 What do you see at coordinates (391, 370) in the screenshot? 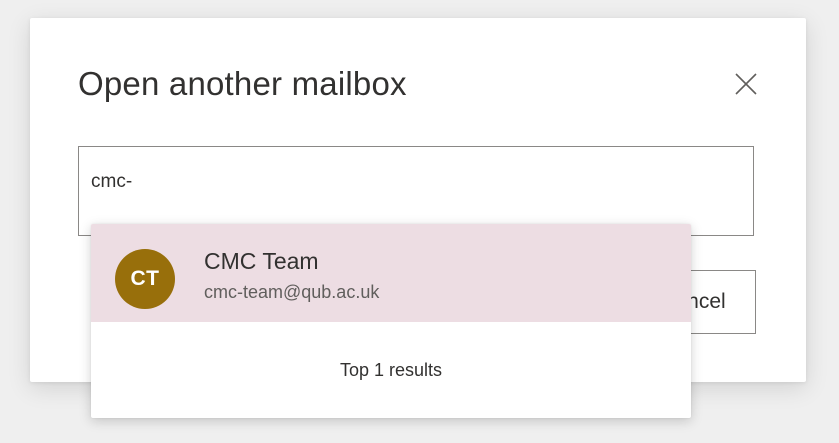
I see `results-count: Top 1 results` at bounding box center [391, 370].